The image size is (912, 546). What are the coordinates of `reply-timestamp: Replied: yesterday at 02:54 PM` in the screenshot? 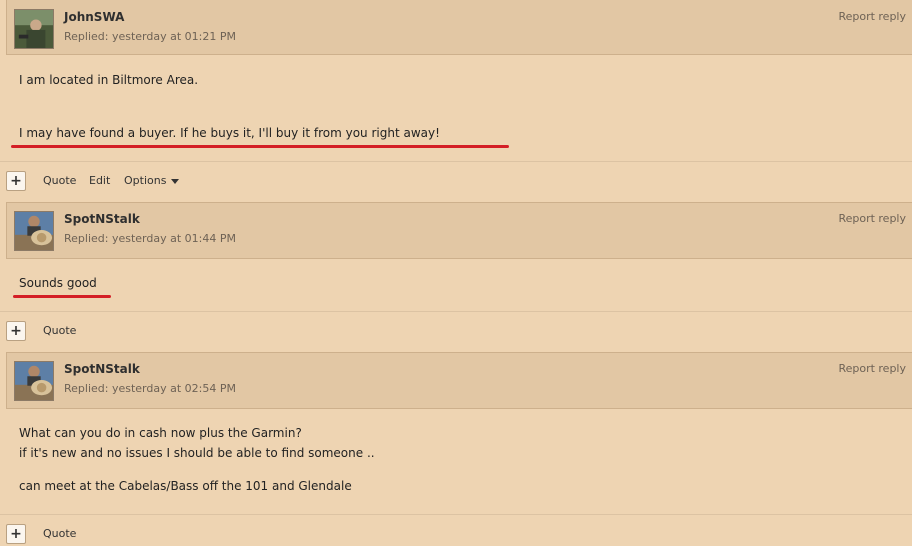 It's located at (150, 388).